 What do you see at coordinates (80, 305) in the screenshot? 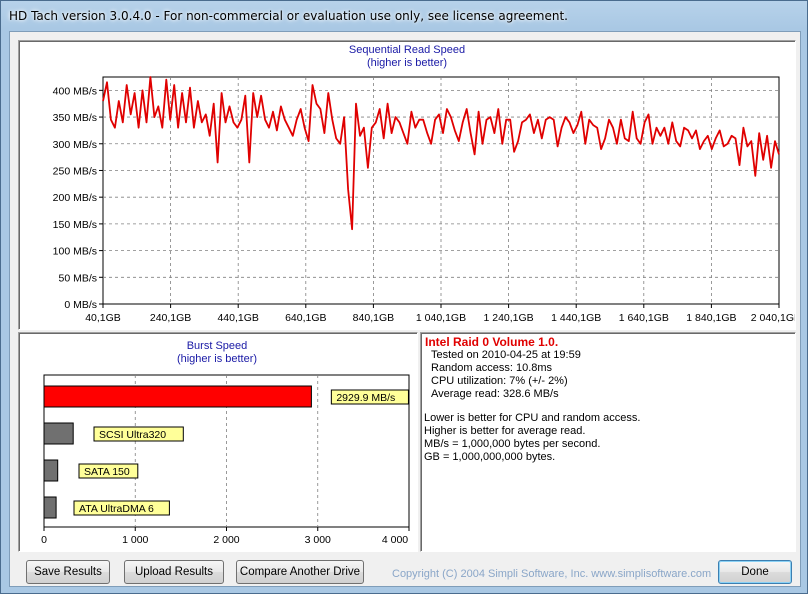
I see `seq-y-tick-label: 0 MB/s` at bounding box center [80, 305].